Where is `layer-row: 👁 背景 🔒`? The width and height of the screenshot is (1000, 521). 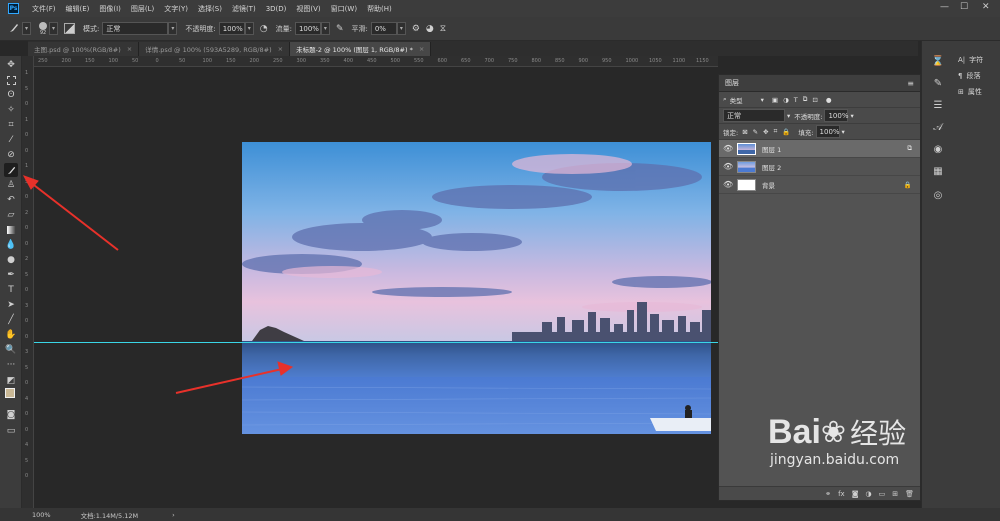 layer-row: 👁 背景 🔒 is located at coordinates (819, 185).